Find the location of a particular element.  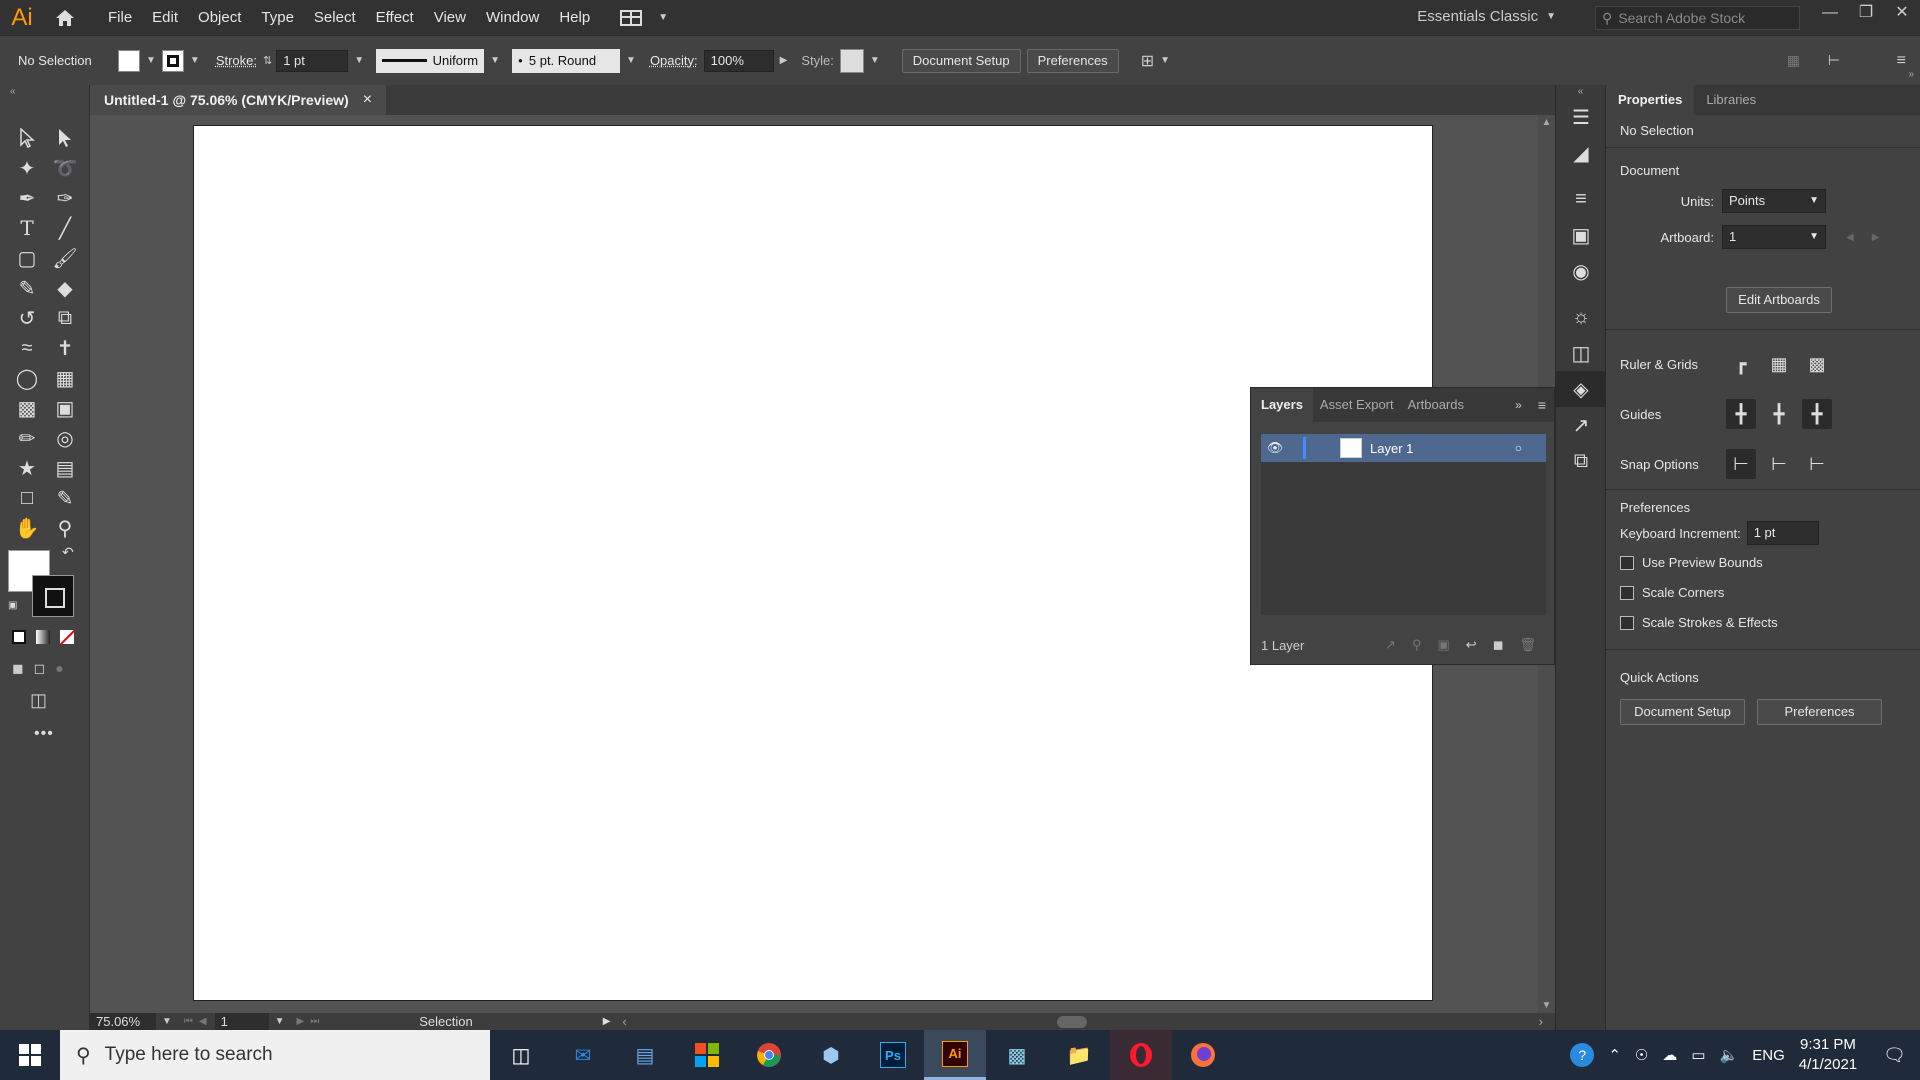

hand-tool-icon: ✋ is located at coordinates (27, 528).